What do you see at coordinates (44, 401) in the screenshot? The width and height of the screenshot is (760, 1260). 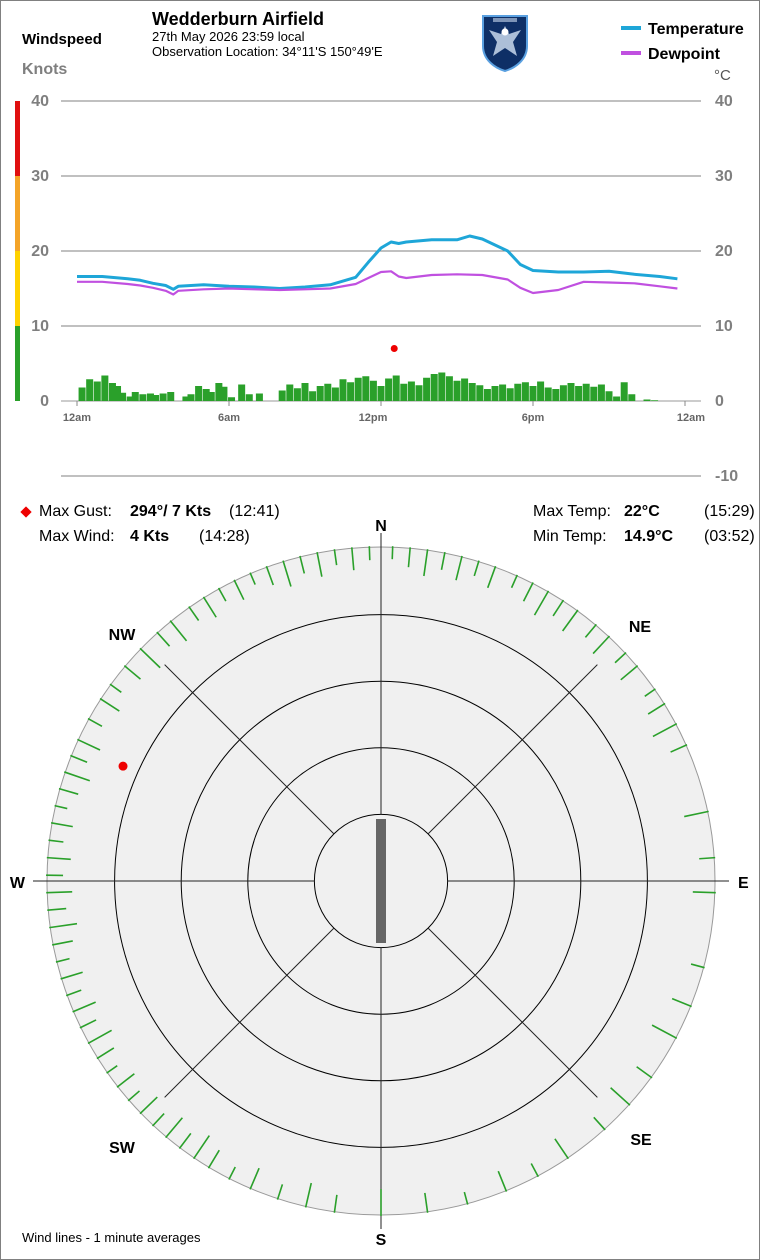 I see `left-tick-label: 0` at bounding box center [44, 401].